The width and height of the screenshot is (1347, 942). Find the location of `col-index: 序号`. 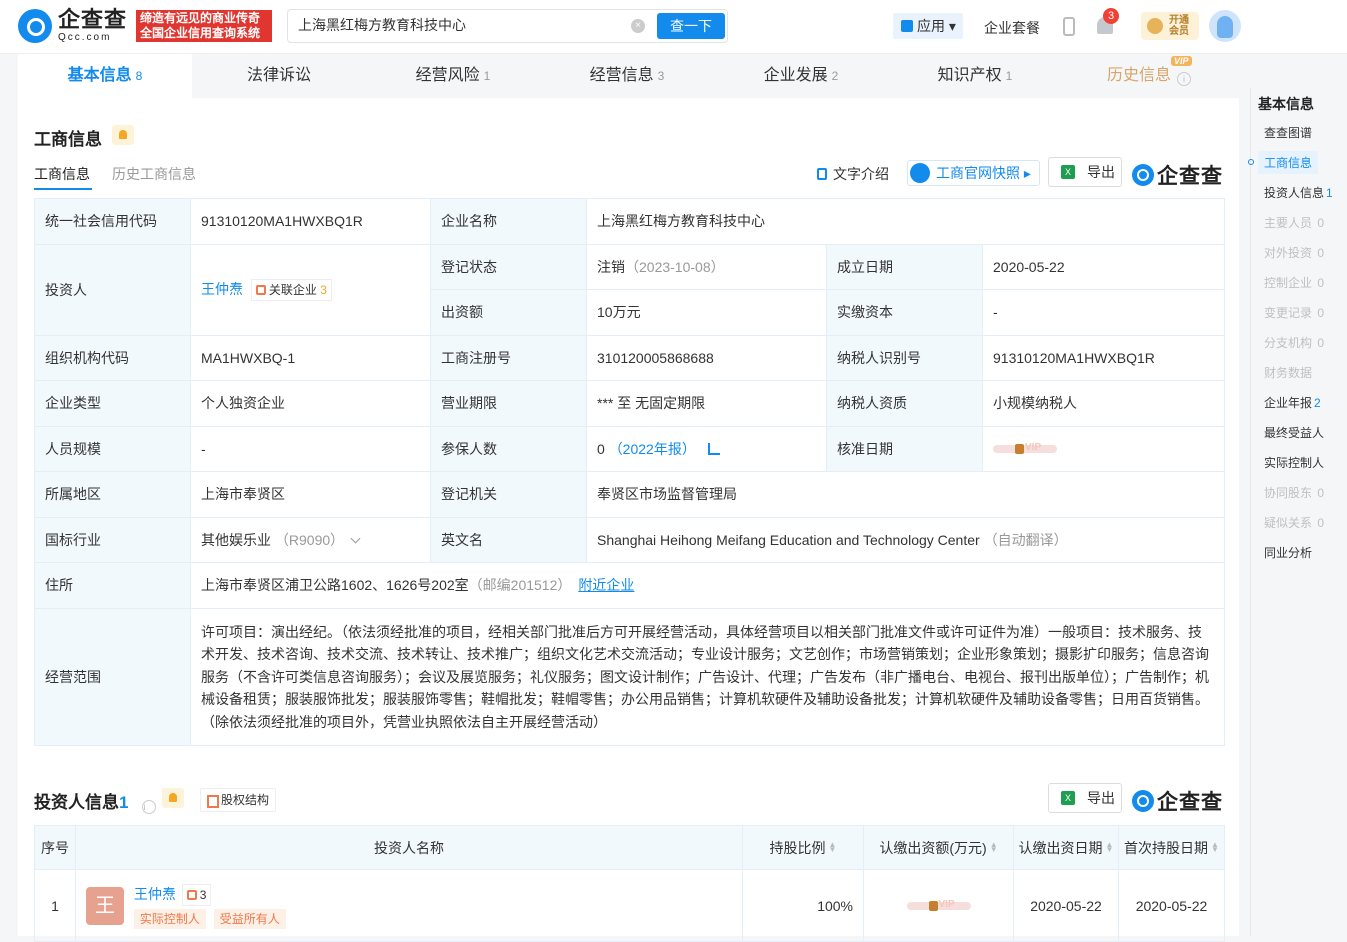

col-index: 序号 is located at coordinates (55, 847).